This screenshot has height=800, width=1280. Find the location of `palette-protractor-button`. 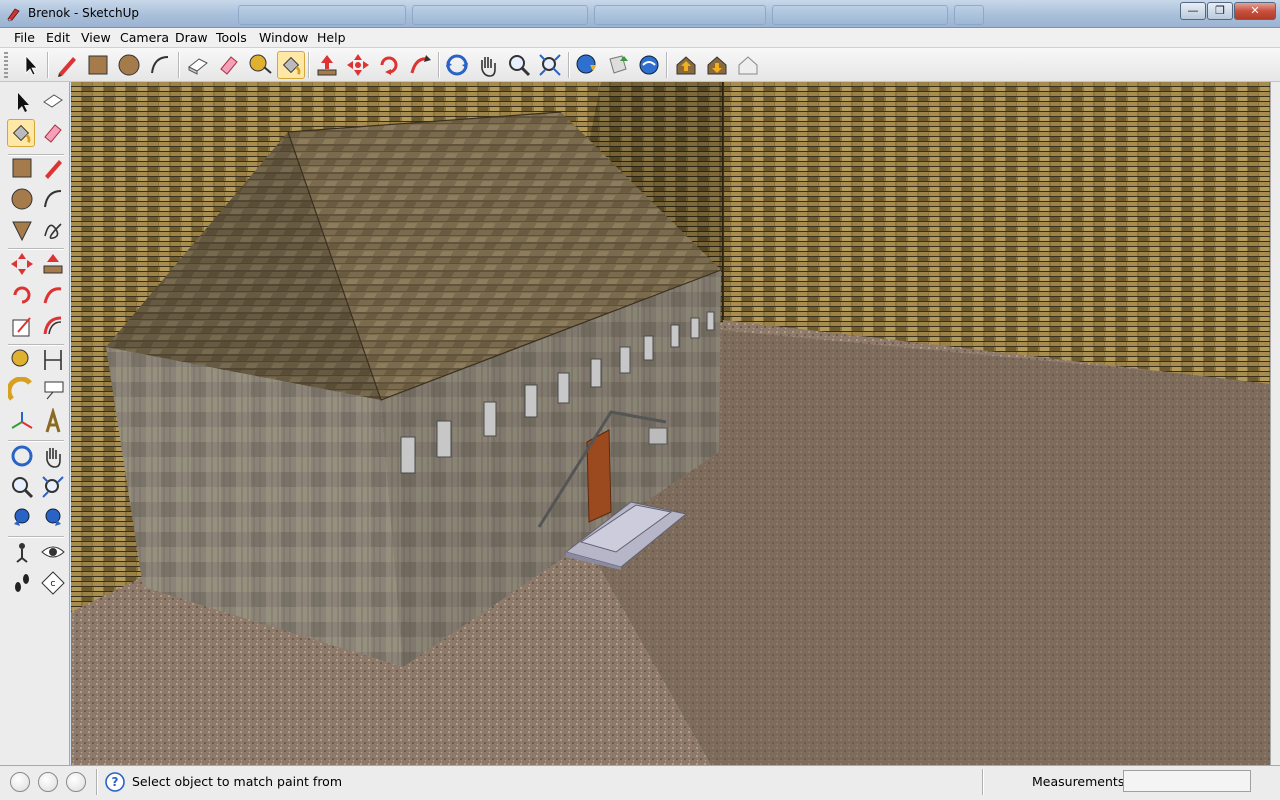

palette-protractor-button is located at coordinates (21, 390).